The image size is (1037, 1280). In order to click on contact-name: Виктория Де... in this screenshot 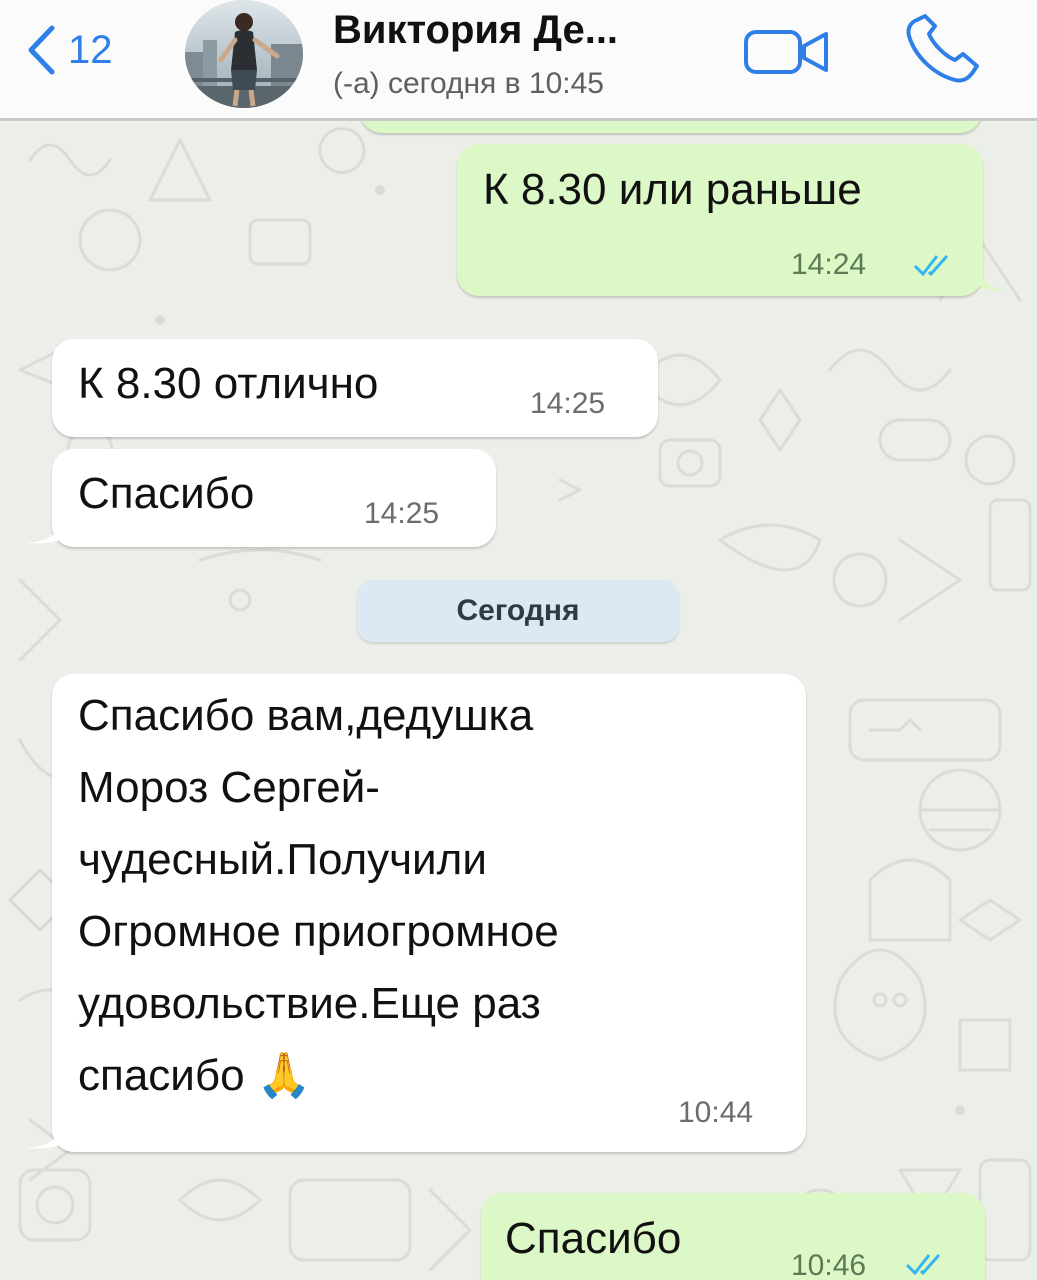, I will do `click(533, 30)`.